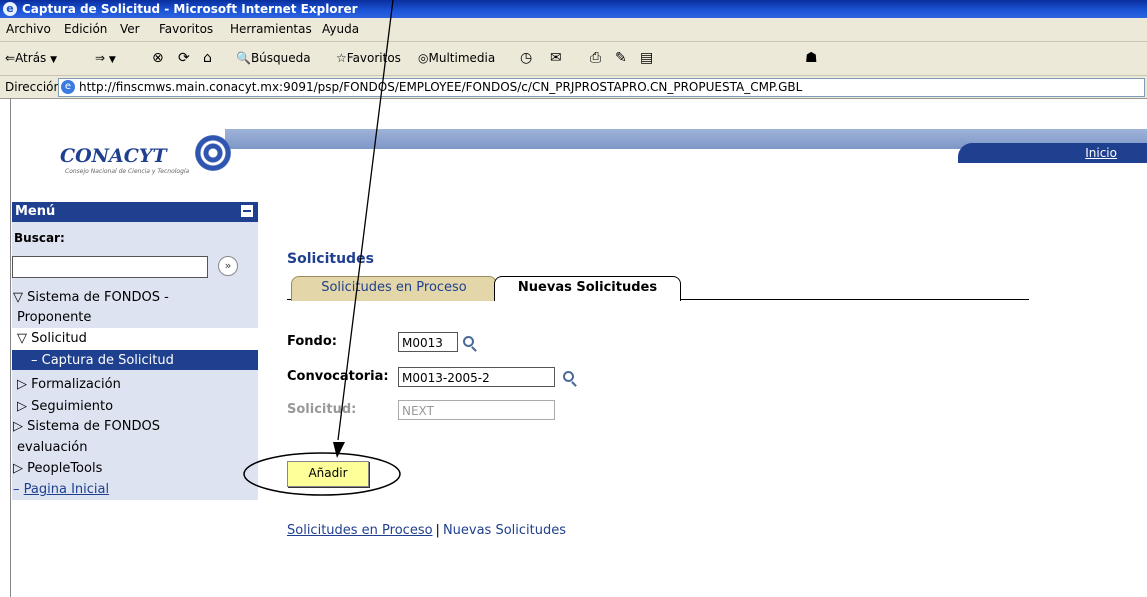  What do you see at coordinates (322, 474) in the screenshot?
I see `annotation-ellipse` at bounding box center [322, 474].